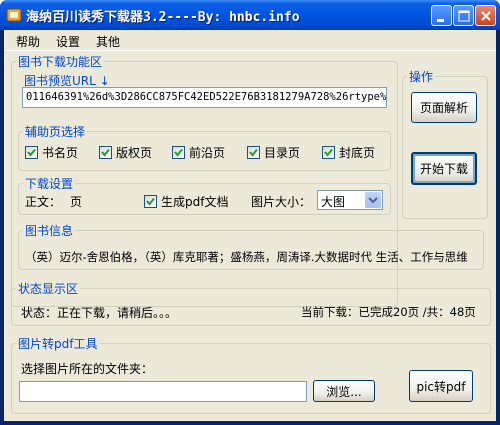 This screenshot has width=500, height=425. Describe the element at coordinates (134, 153) in the screenshot. I see `checkbox-label: 版权页` at that location.